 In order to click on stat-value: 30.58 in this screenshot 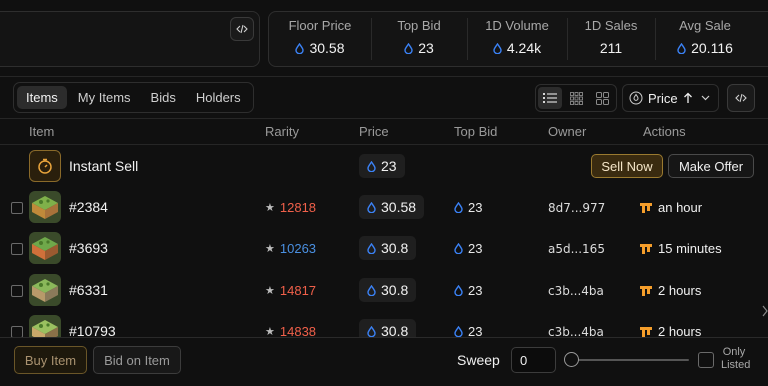, I will do `click(327, 48)`.